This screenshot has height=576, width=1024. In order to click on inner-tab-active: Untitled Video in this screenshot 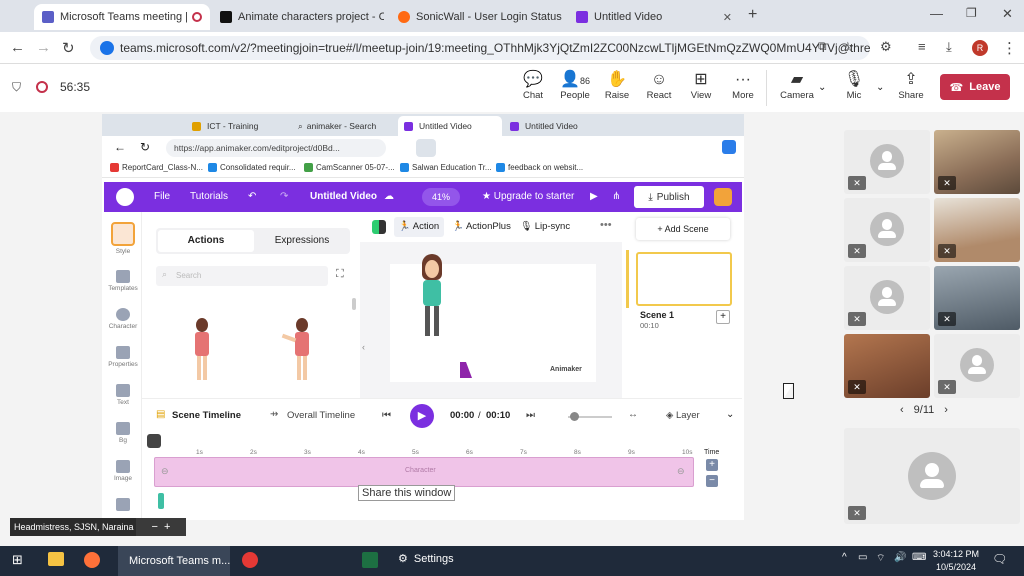, I will do `click(450, 126)`.